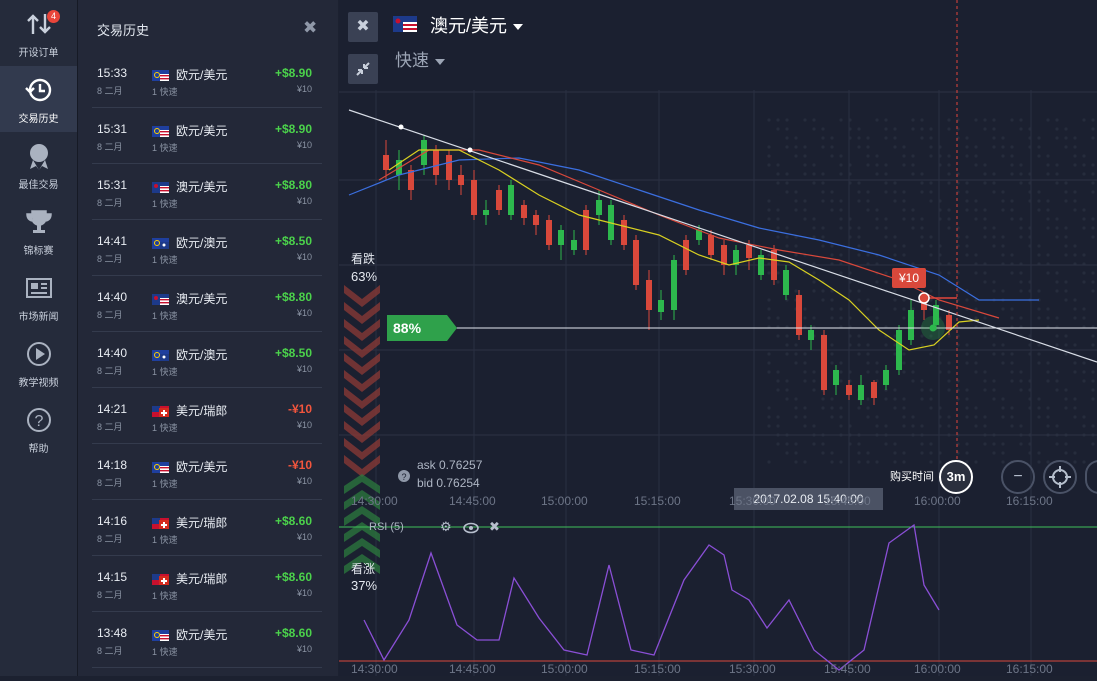 The height and width of the screenshot is (681, 1097). I want to click on nav-videos: 教学视频, so click(38, 363).